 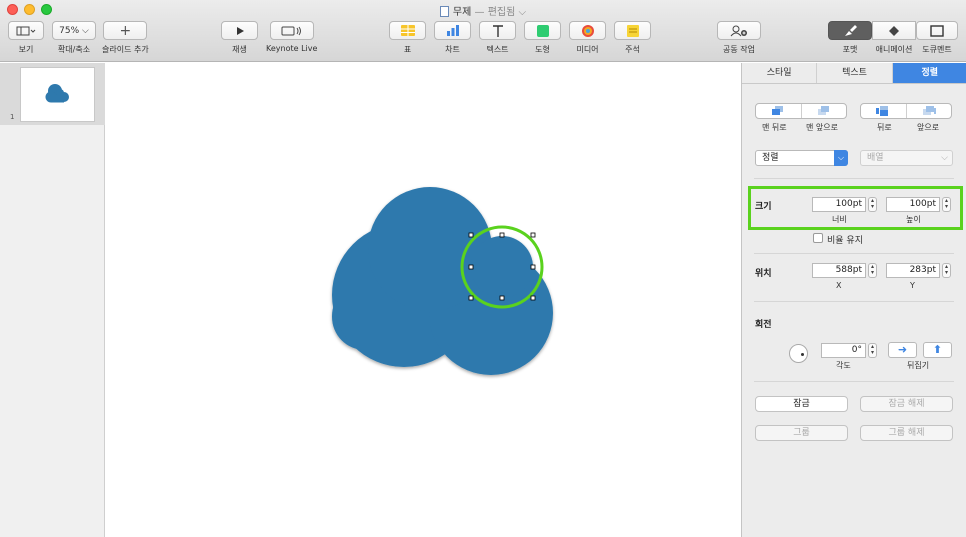 I want to click on play-button, so click(x=239, y=30).